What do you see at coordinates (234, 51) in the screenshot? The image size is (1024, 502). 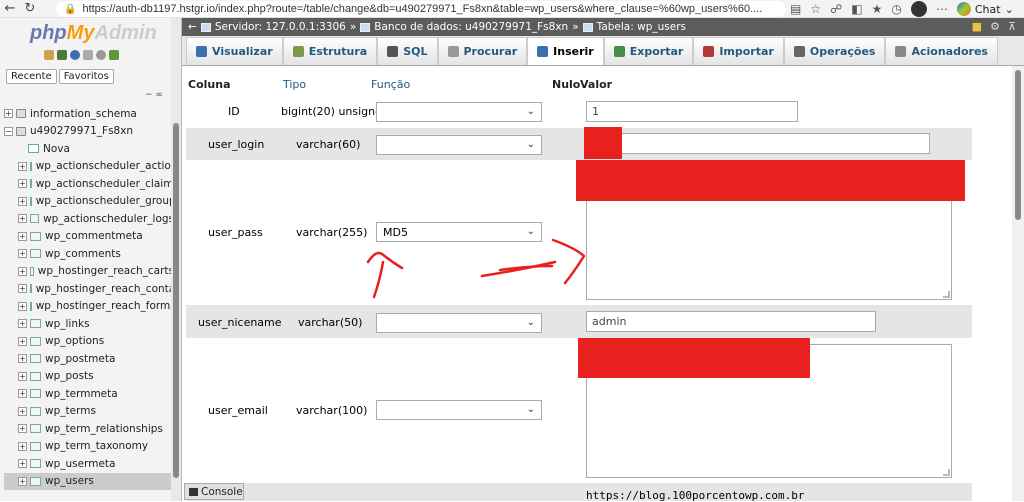 I see `tab-visualizar: Visualizar` at bounding box center [234, 51].